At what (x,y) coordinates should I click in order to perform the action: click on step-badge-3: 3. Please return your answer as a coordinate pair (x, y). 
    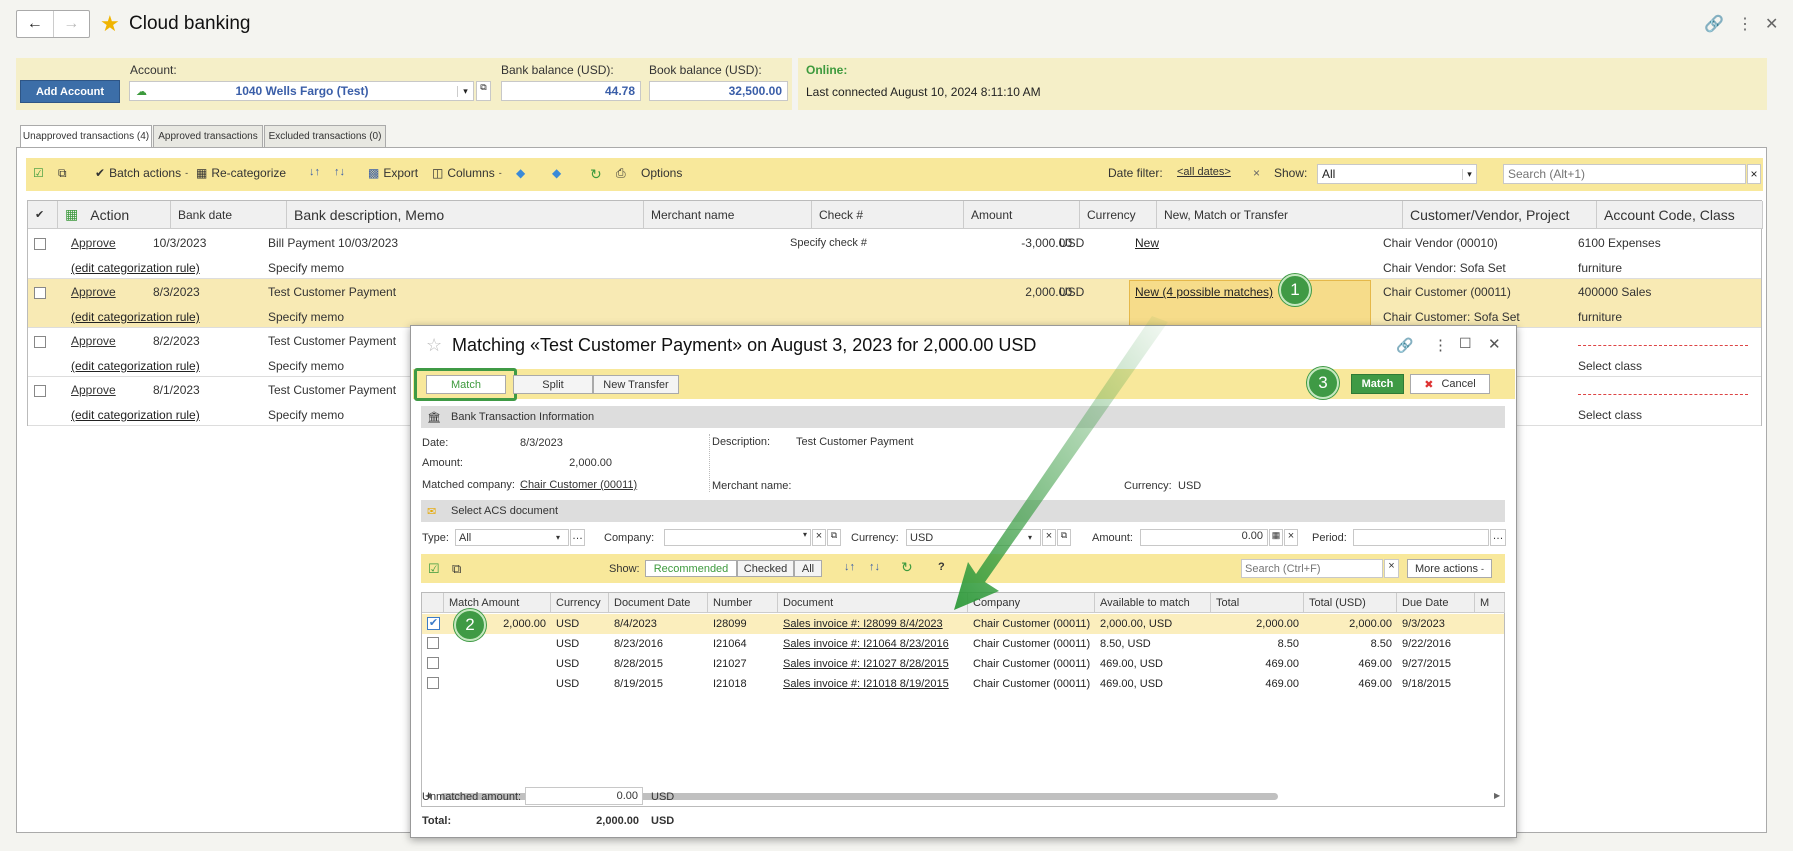
    Looking at the image, I should click on (1323, 383).